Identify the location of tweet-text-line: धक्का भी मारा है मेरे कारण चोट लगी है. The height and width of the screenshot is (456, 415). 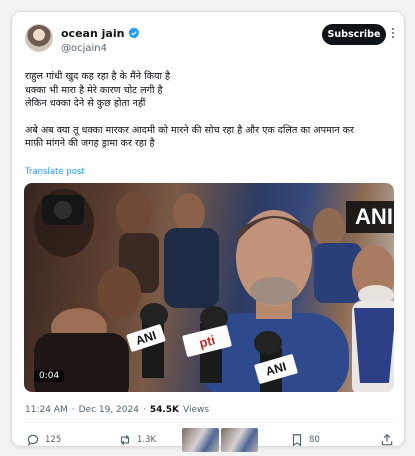
(94, 90).